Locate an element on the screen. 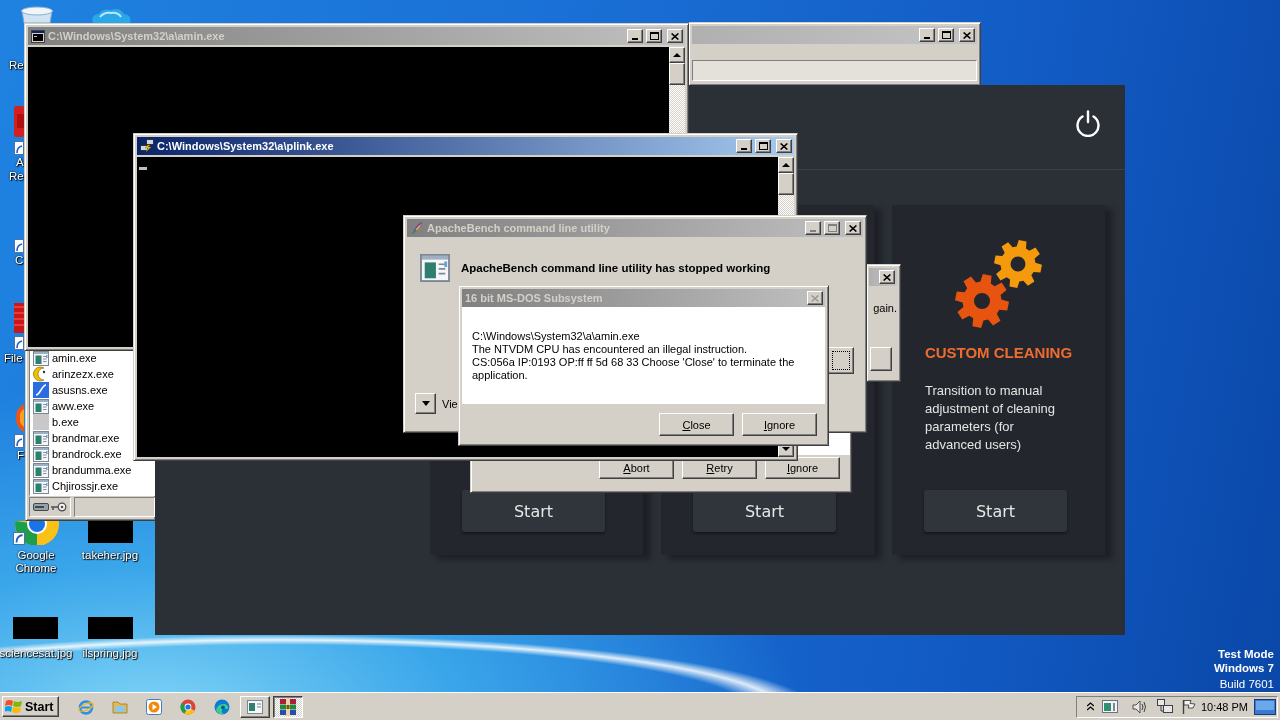 The height and width of the screenshot is (720, 1280). feather-icon is located at coordinates (417, 228).